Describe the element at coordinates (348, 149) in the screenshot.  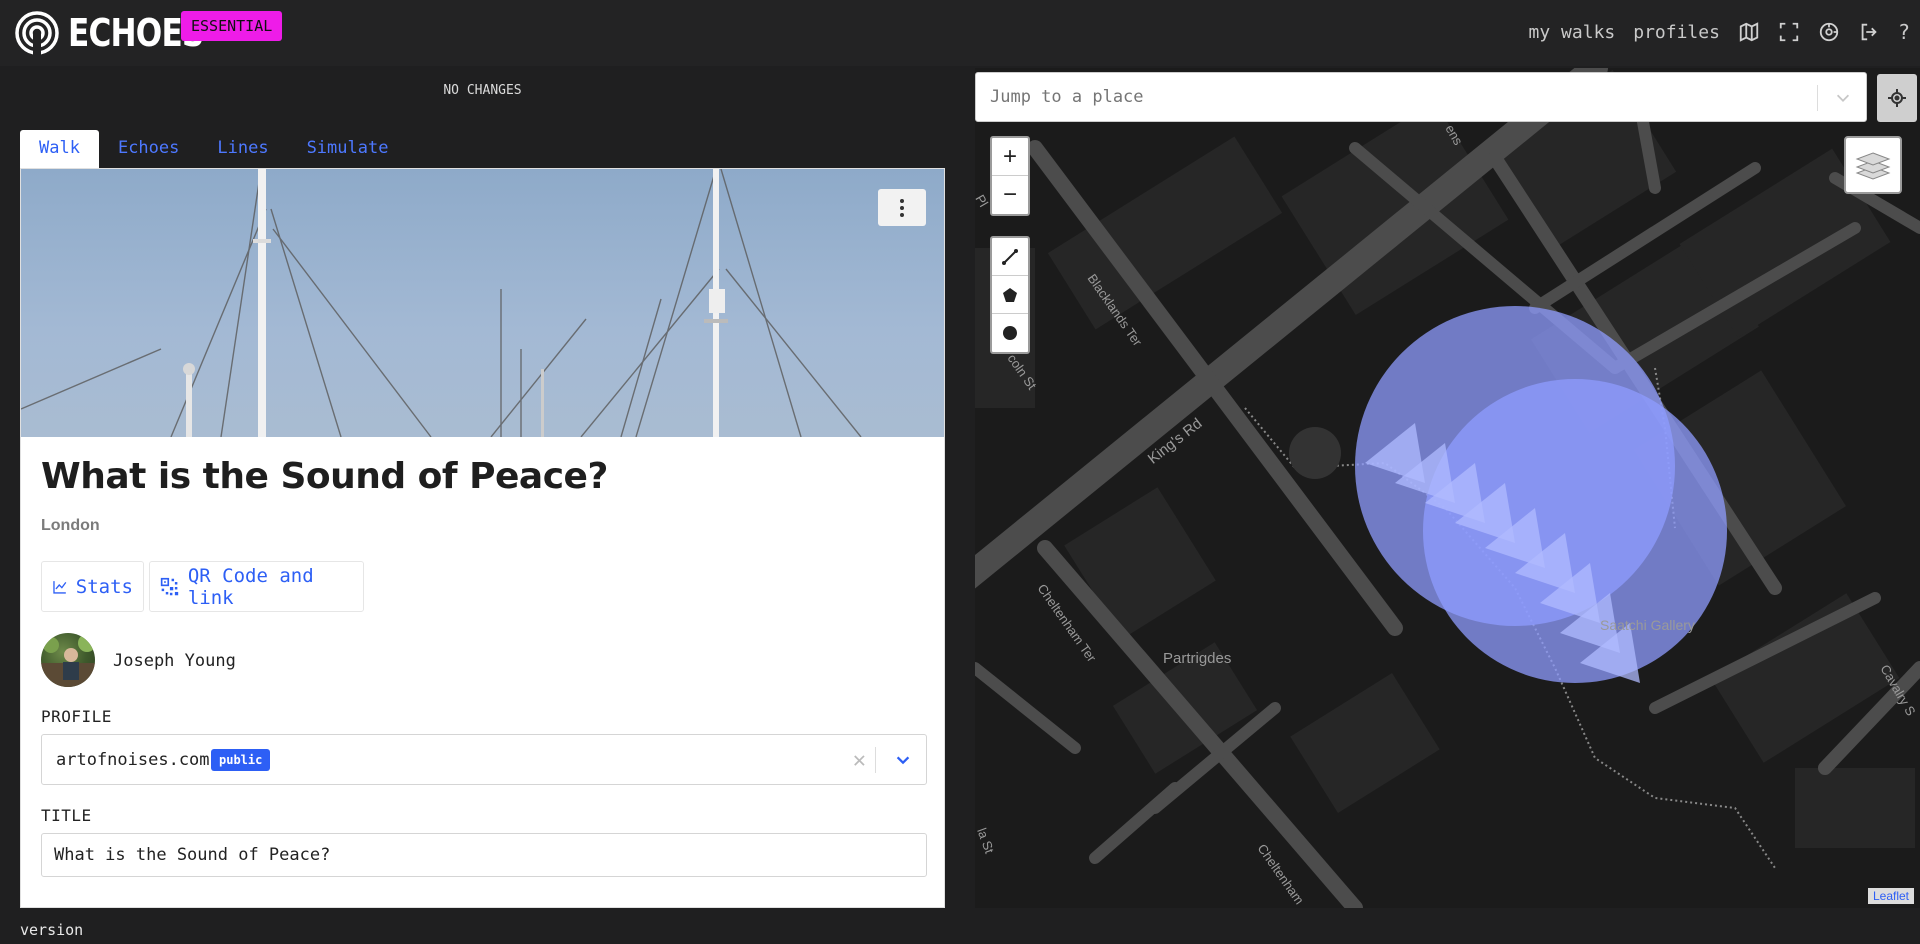
I see `tab-simulate: Simulate` at that location.